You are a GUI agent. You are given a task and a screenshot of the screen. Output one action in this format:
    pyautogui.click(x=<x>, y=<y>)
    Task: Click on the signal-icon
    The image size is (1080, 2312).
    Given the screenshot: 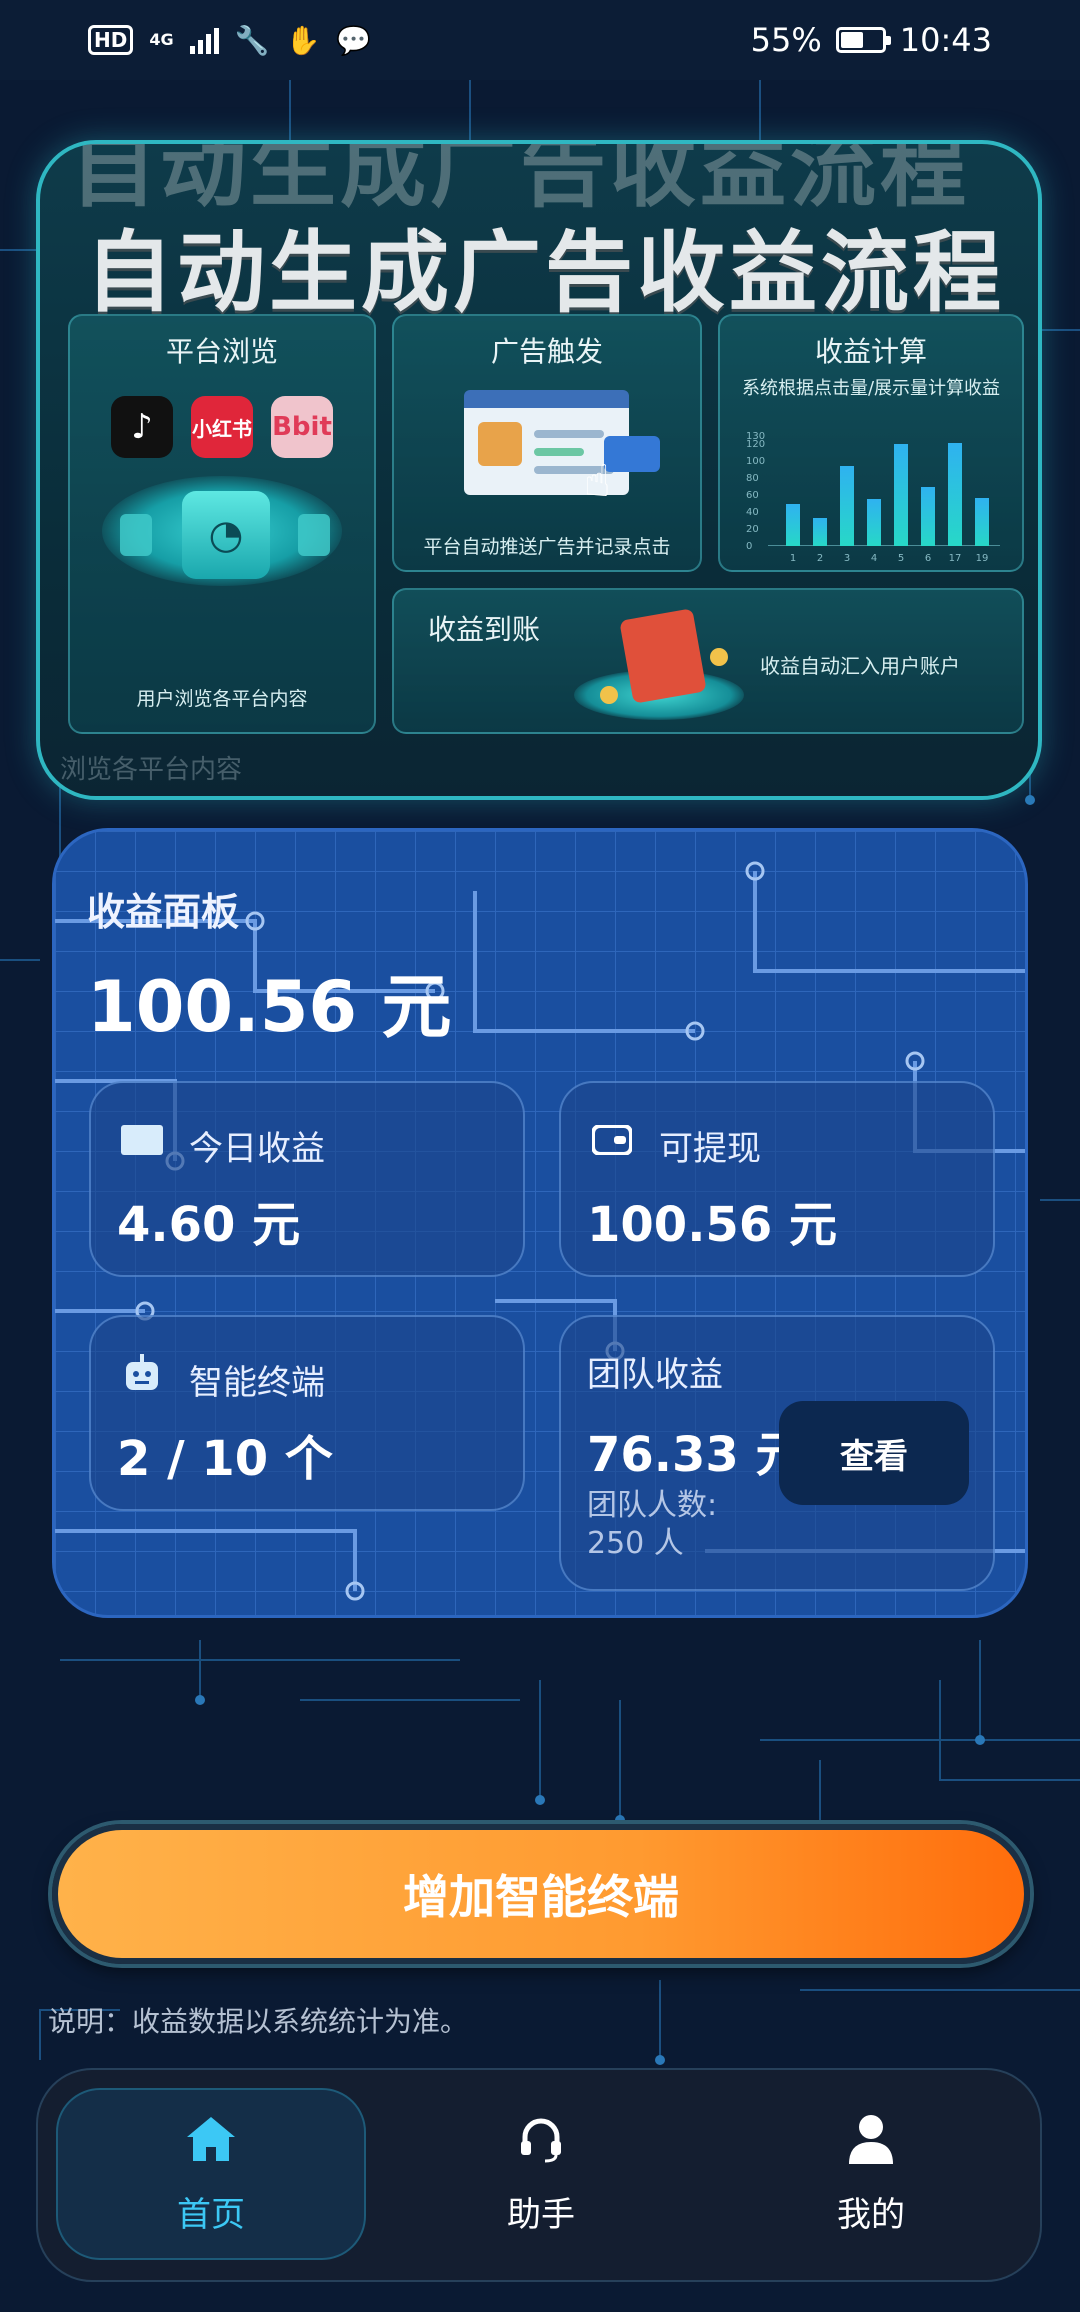 What is the action you would take?
    pyautogui.click(x=204, y=40)
    